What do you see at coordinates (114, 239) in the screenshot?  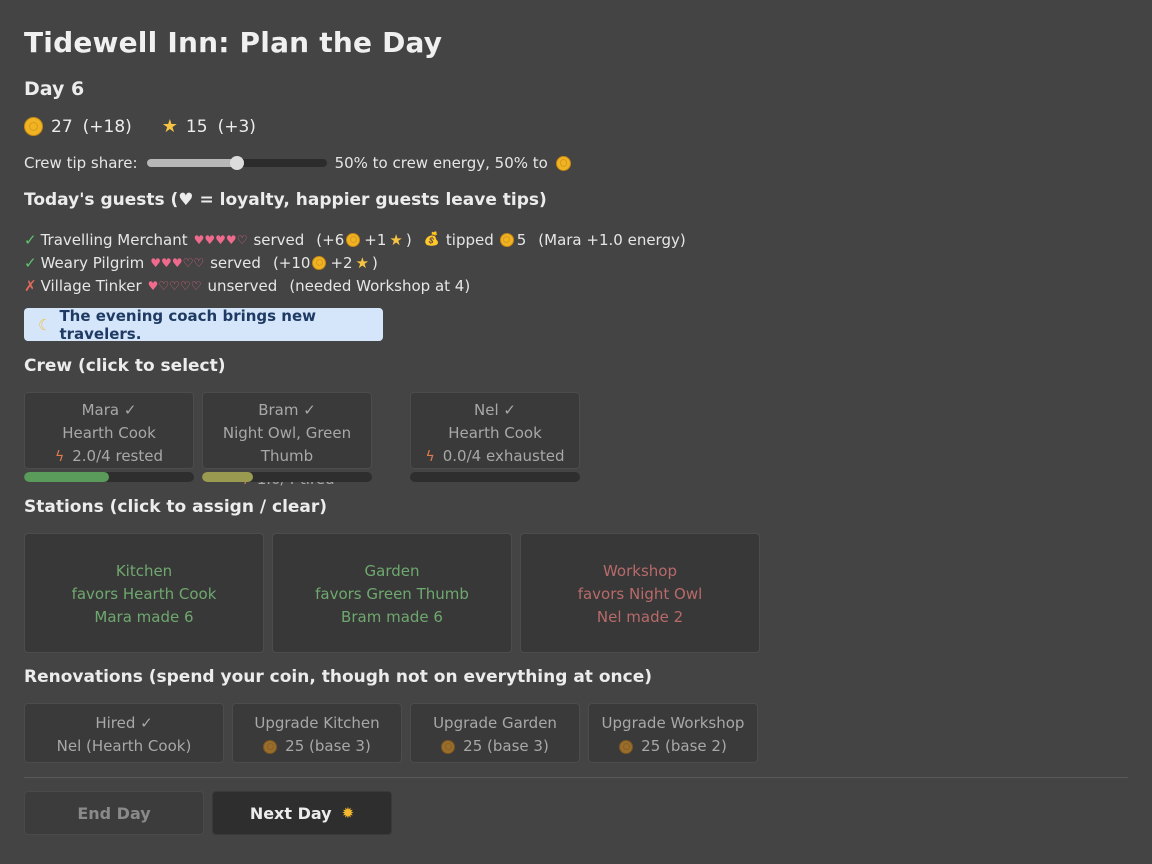 I see `guest-name: Travelling Merchant` at bounding box center [114, 239].